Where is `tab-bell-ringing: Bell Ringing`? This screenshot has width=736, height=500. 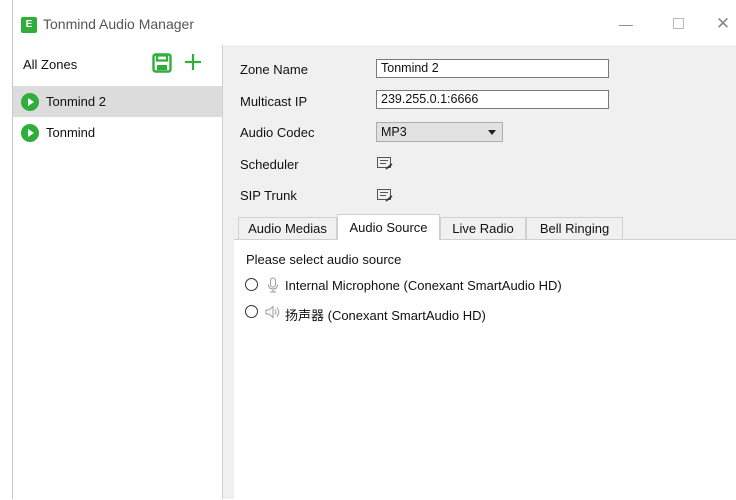 tab-bell-ringing: Bell Ringing is located at coordinates (574, 228).